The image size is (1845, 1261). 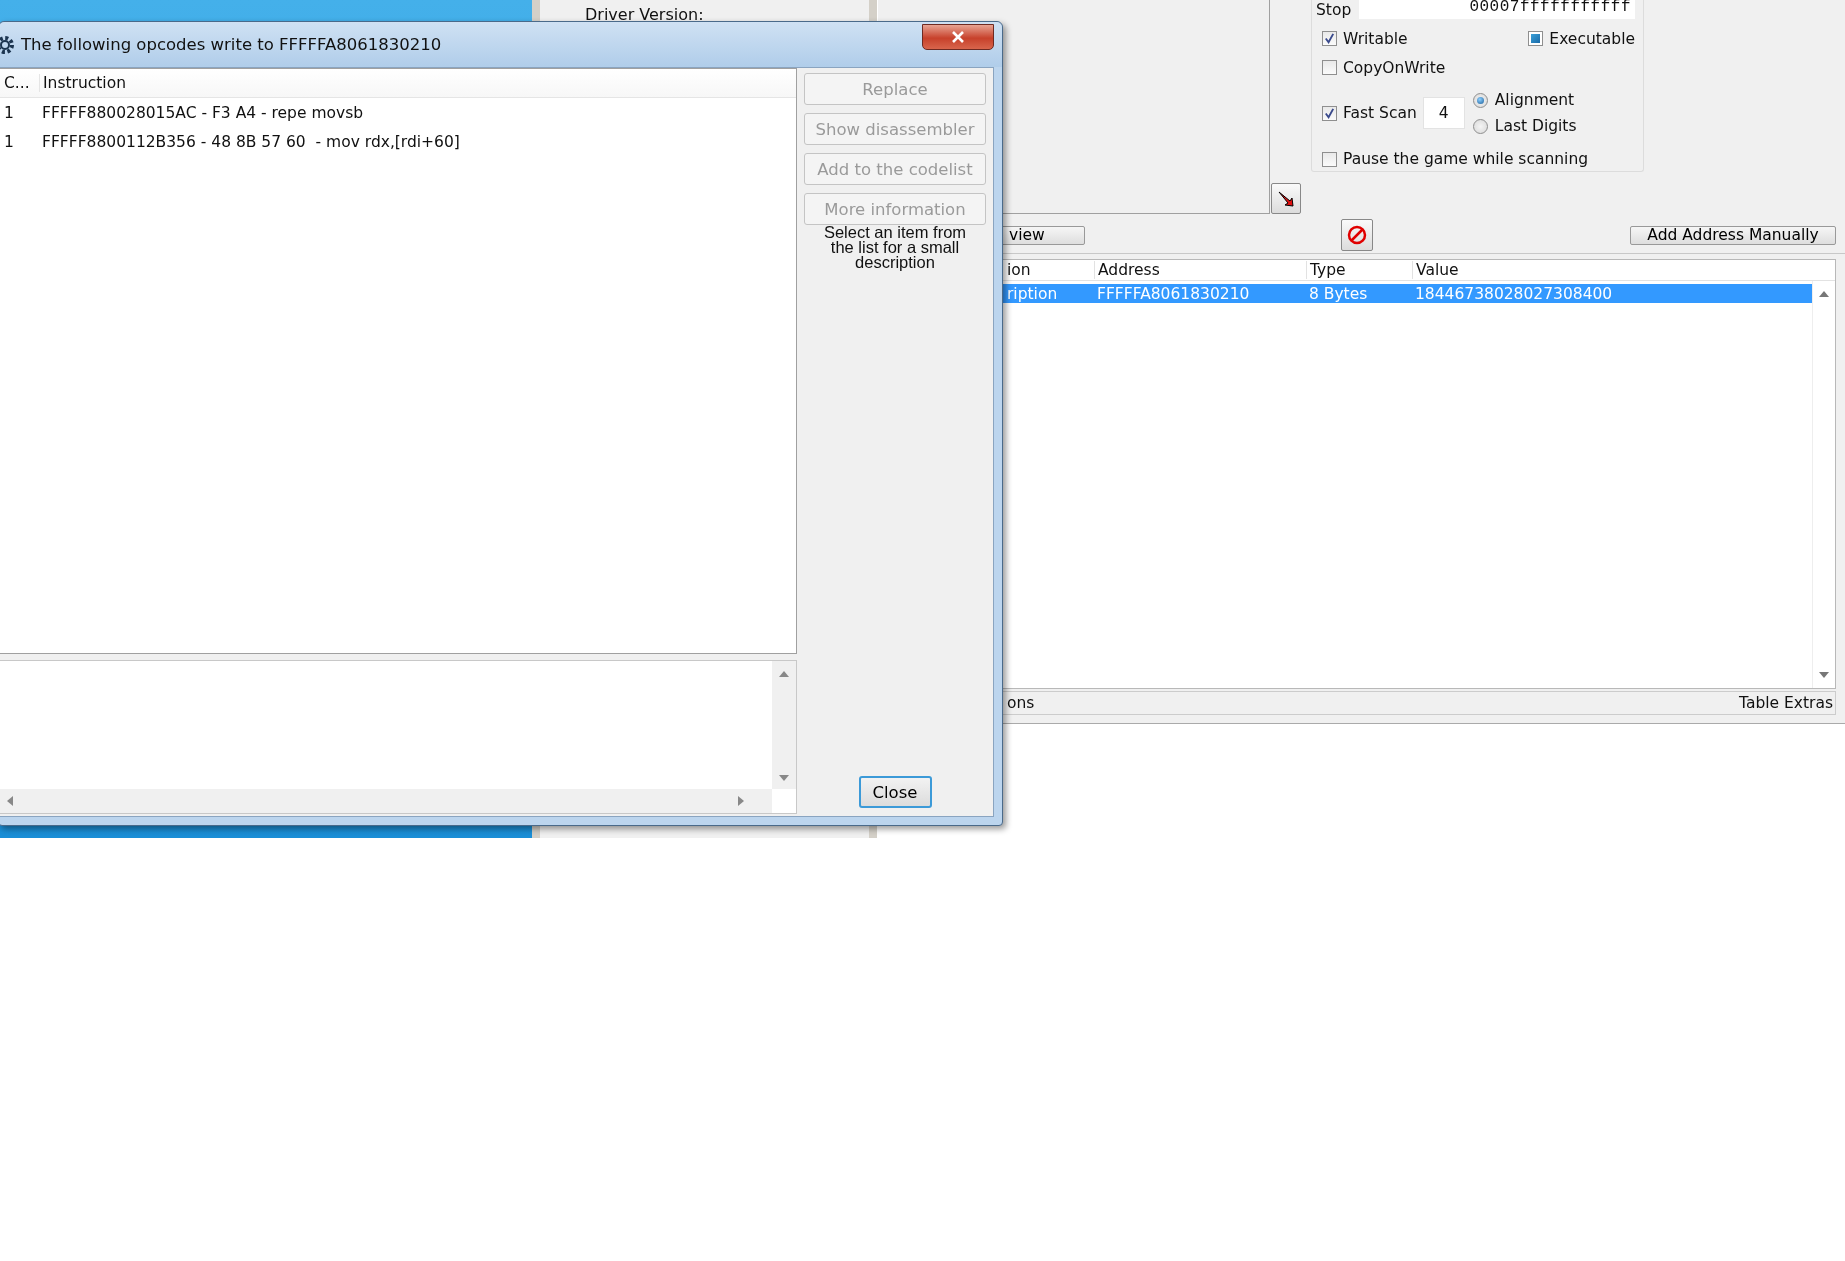 I want to click on description-text: Select an item from the list for a small description, so click(x=895, y=247).